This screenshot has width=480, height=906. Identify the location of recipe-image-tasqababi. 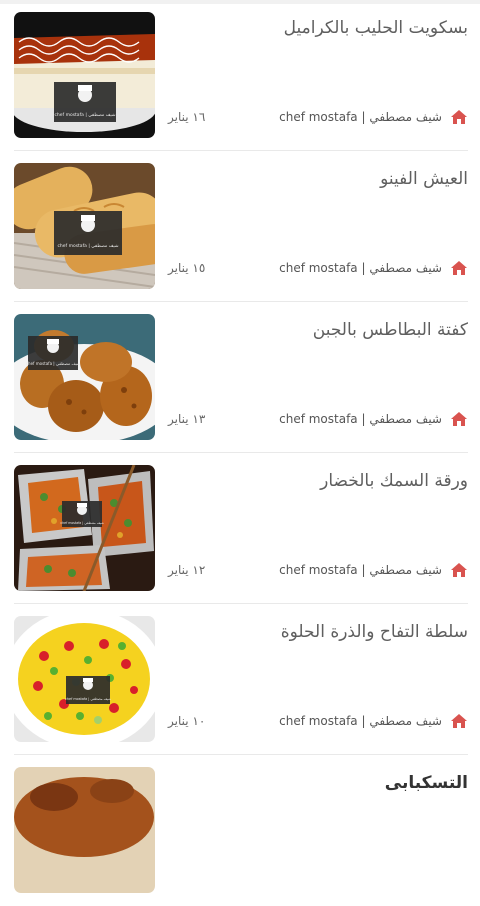
(84, 830).